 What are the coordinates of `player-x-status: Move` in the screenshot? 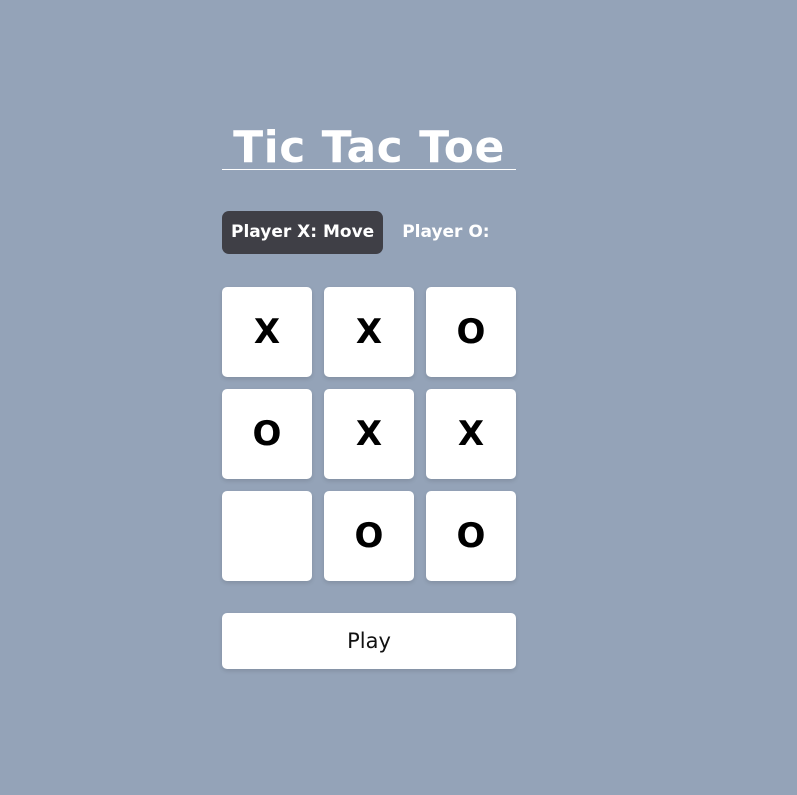 It's located at (348, 232).